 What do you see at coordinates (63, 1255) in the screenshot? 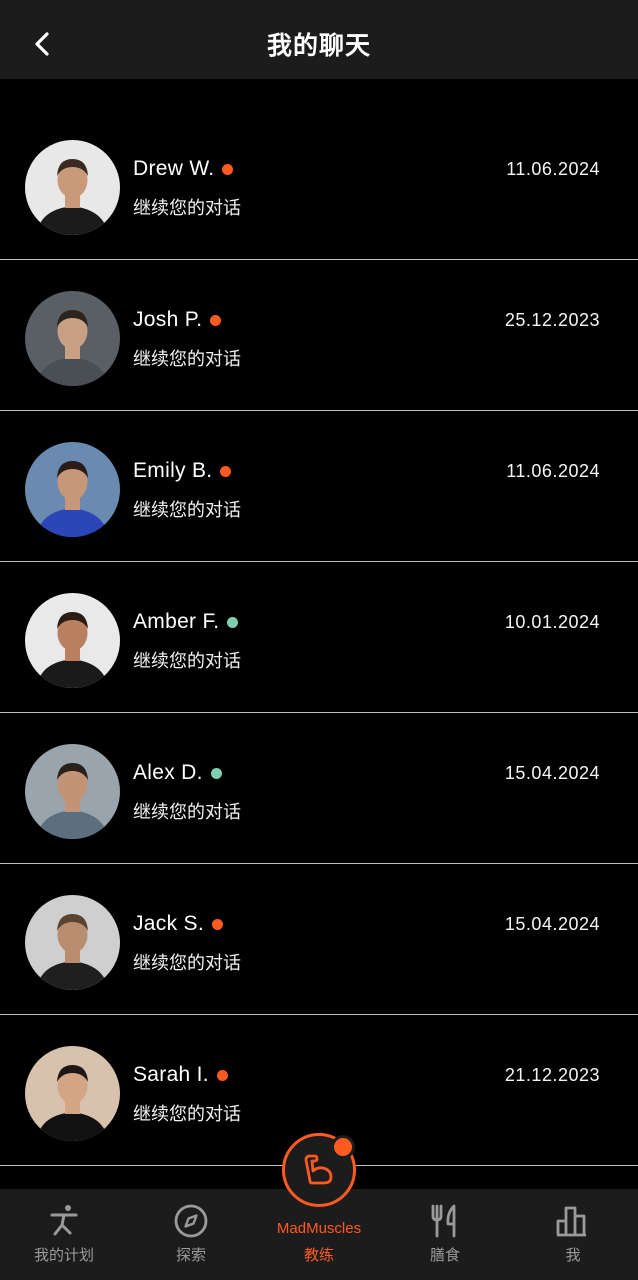
I see `tab-label: 我的计划` at bounding box center [63, 1255].